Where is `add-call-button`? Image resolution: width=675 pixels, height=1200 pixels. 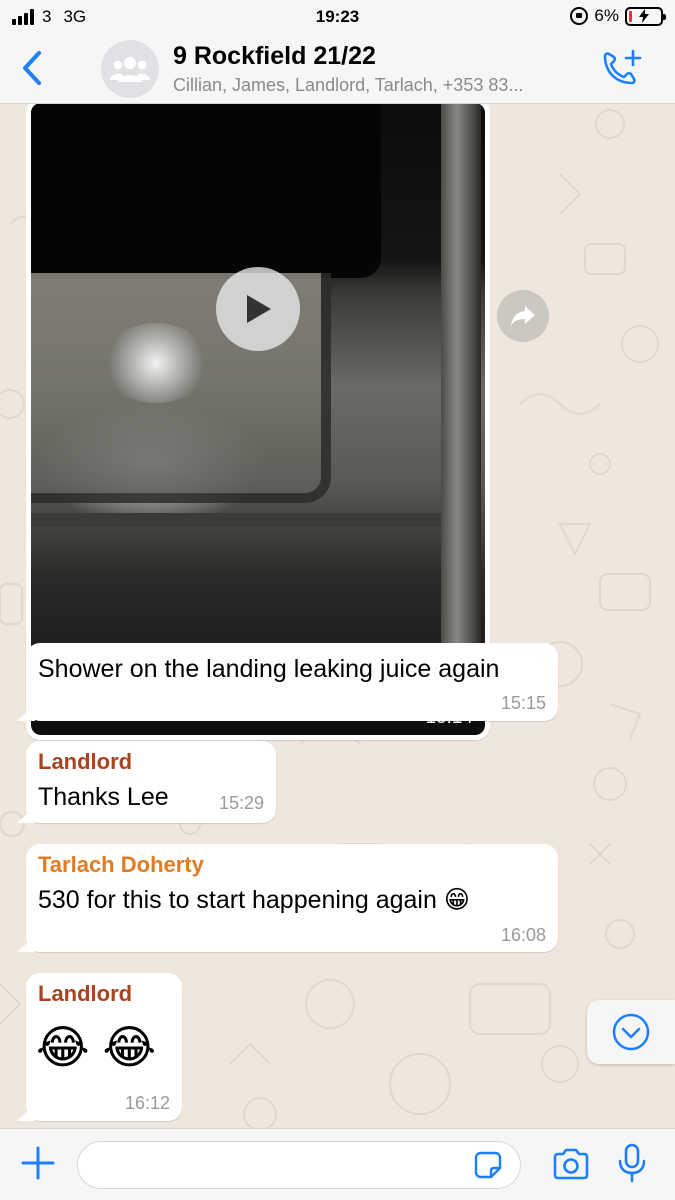
add-call-button is located at coordinates (621, 69).